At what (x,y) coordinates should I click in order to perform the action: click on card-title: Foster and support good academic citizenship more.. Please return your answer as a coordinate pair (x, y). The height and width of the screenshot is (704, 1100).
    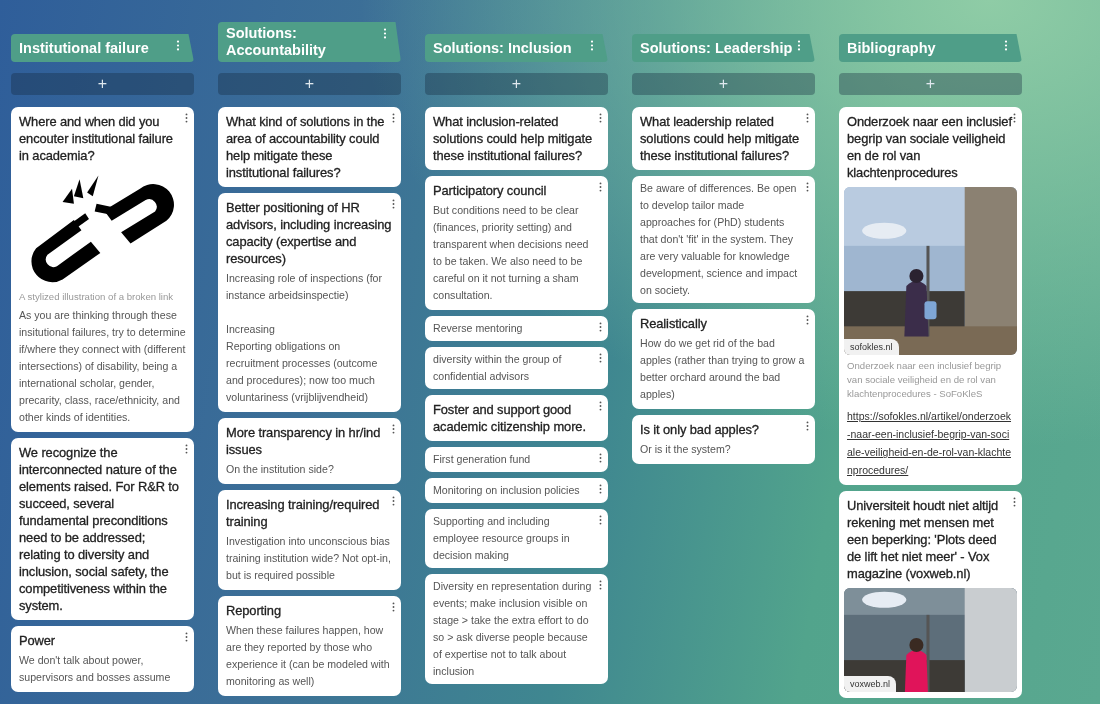
    Looking at the image, I should click on (510, 418).